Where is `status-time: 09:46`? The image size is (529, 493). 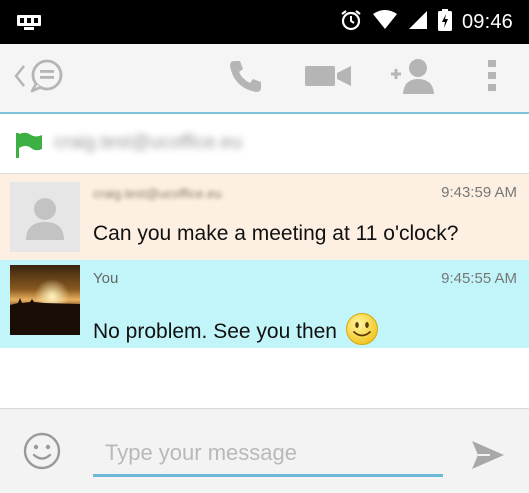
status-time: 09:46 is located at coordinates (487, 21).